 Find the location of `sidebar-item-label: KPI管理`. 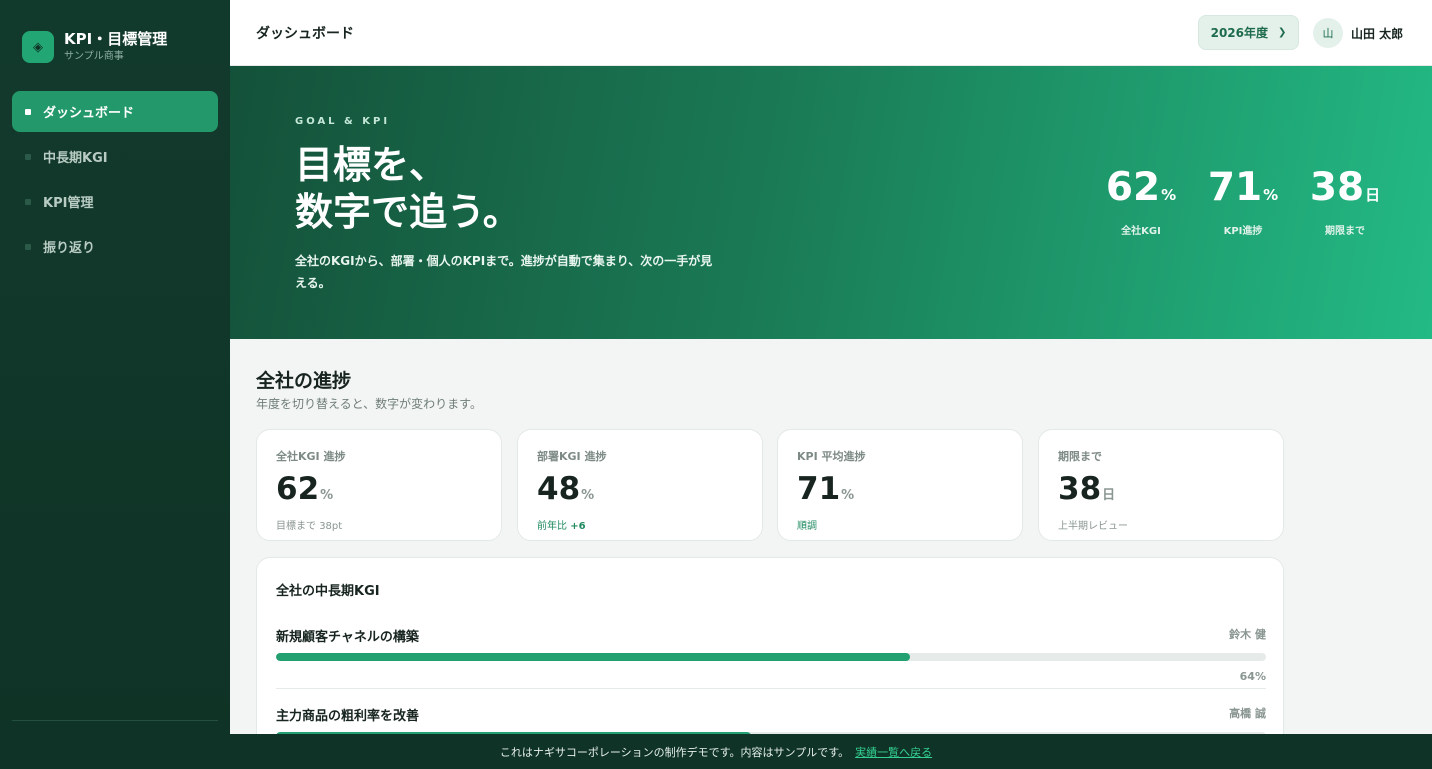

sidebar-item-label: KPI管理 is located at coordinates (68, 203).